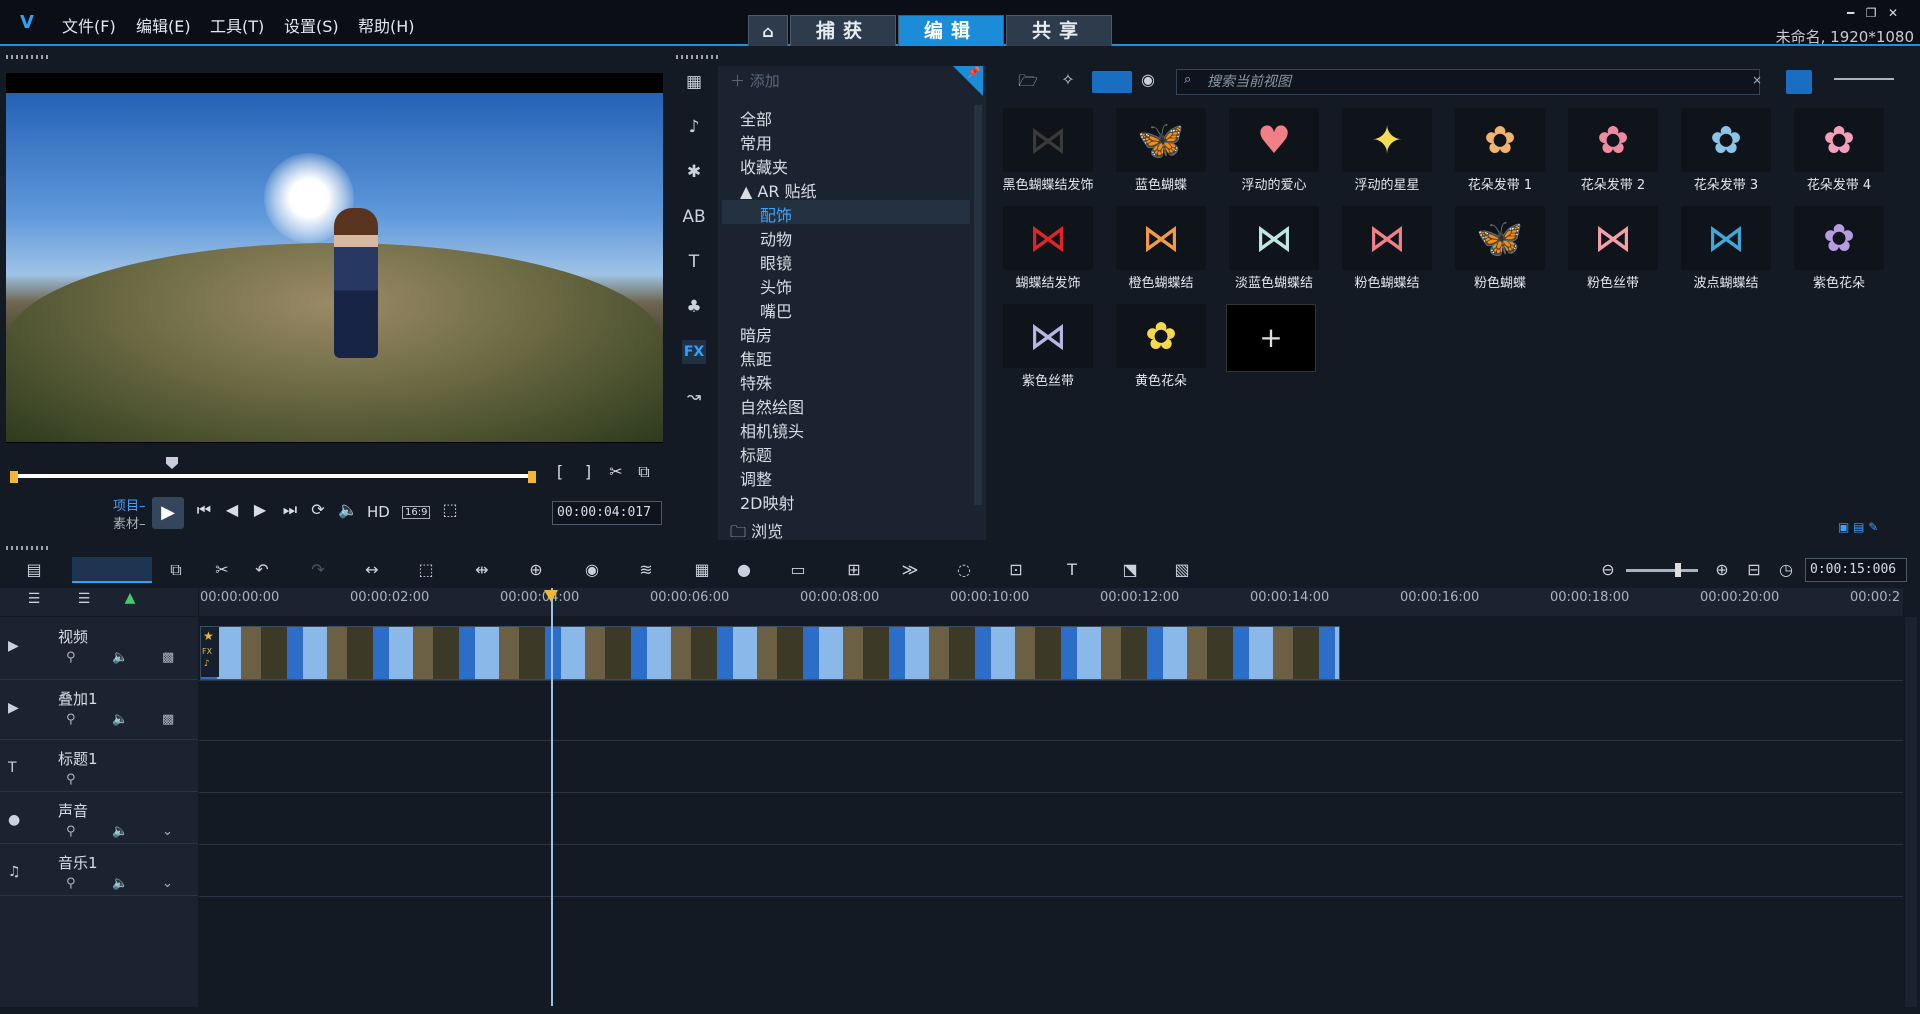 The image size is (1920, 1014). Describe the element at coordinates (744, 571) in the screenshot. I see `mask-icon: ●` at that location.